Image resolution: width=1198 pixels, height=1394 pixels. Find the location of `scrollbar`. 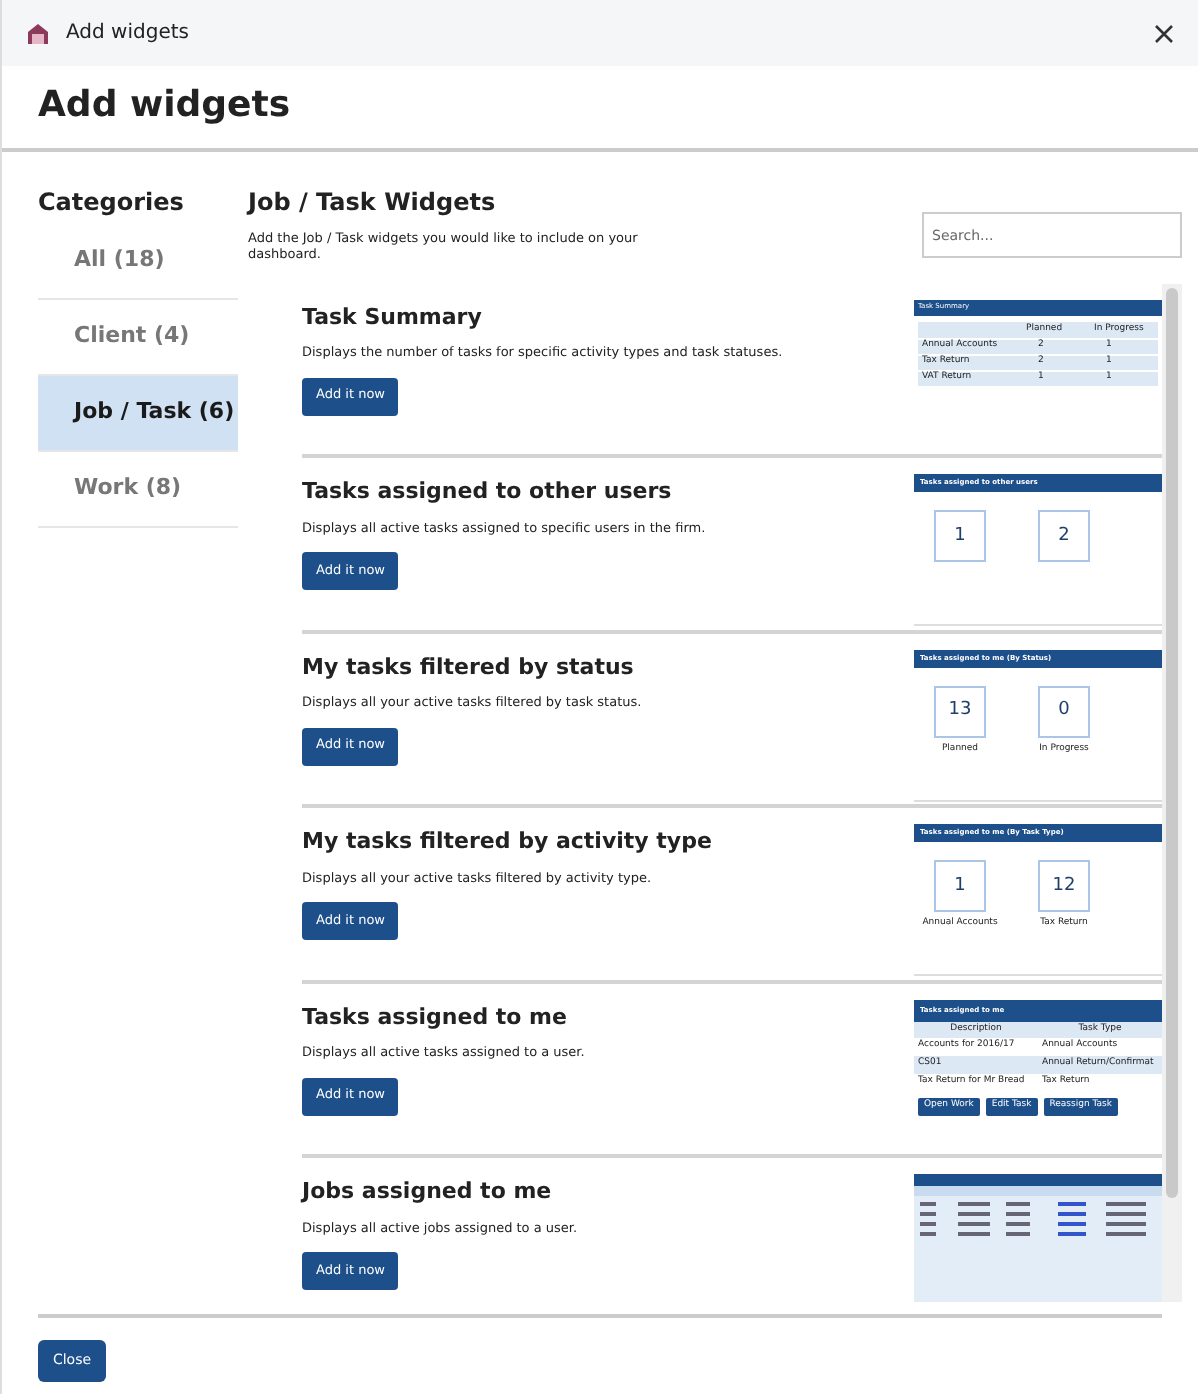

scrollbar is located at coordinates (1172, 793).